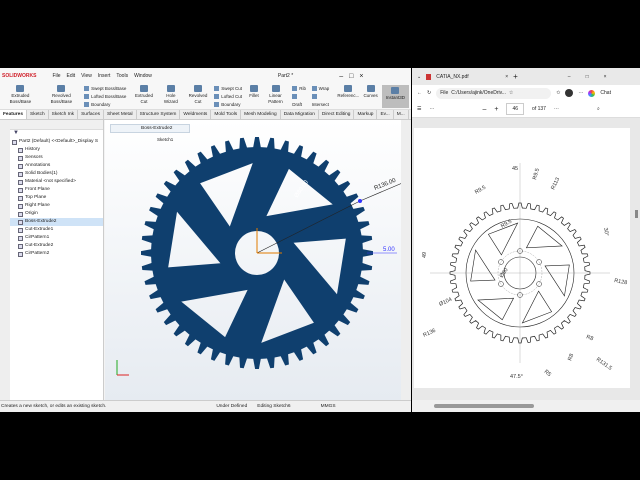  Describe the element at coordinates (229, 97) in the screenshot. I see `lofted-cut-button: Lofted Cut` at that location.